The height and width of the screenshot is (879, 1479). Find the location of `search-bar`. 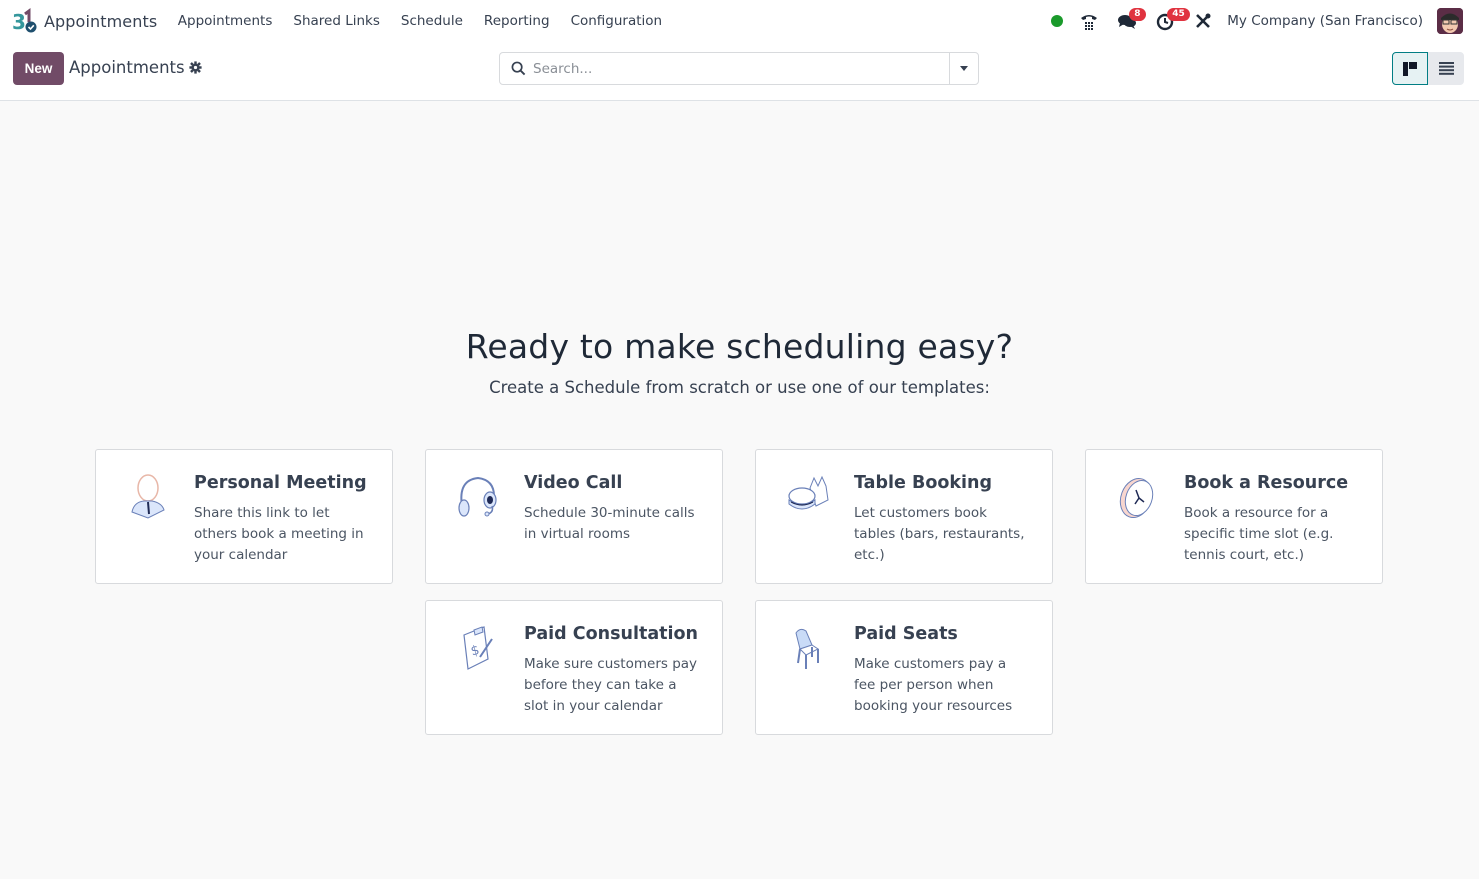

search-bar is located at coordinates (739, 68).